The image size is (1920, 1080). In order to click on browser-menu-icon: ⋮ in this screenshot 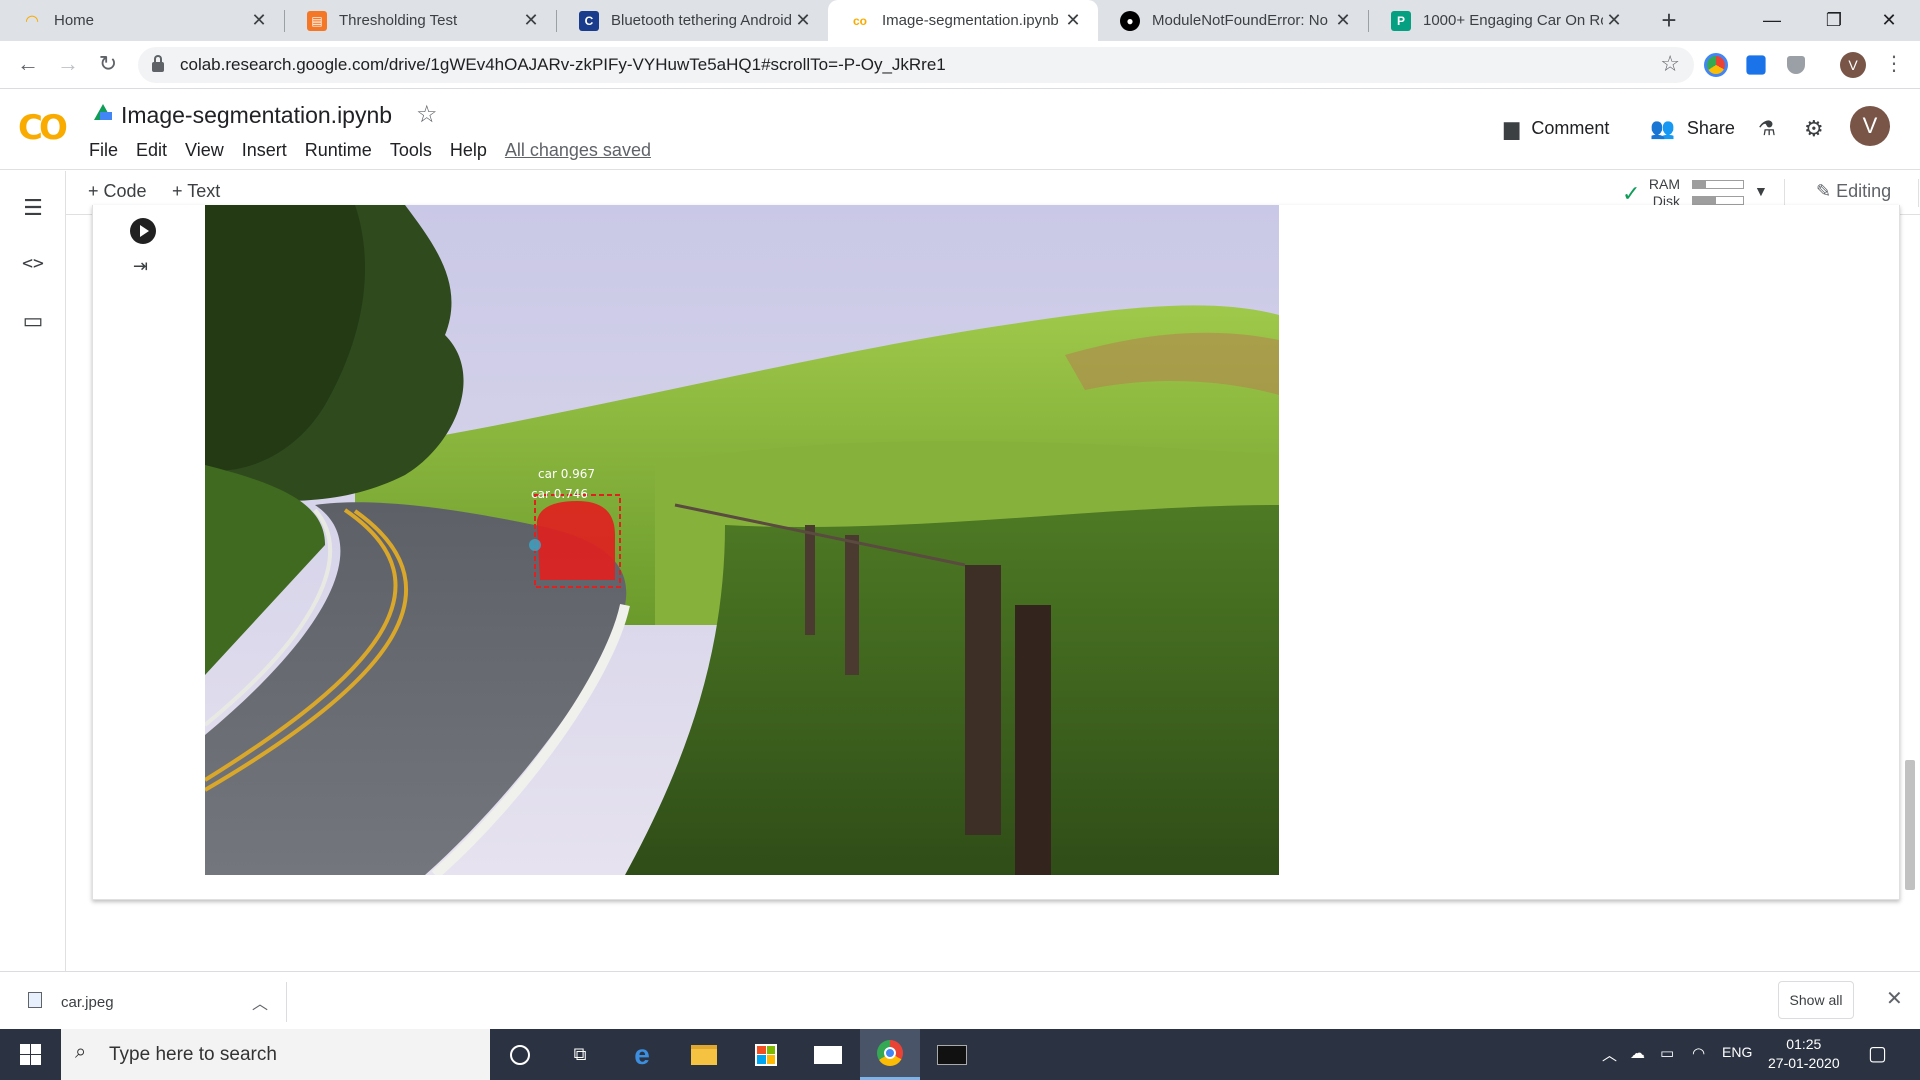, I will do `click(1894, 63)`.